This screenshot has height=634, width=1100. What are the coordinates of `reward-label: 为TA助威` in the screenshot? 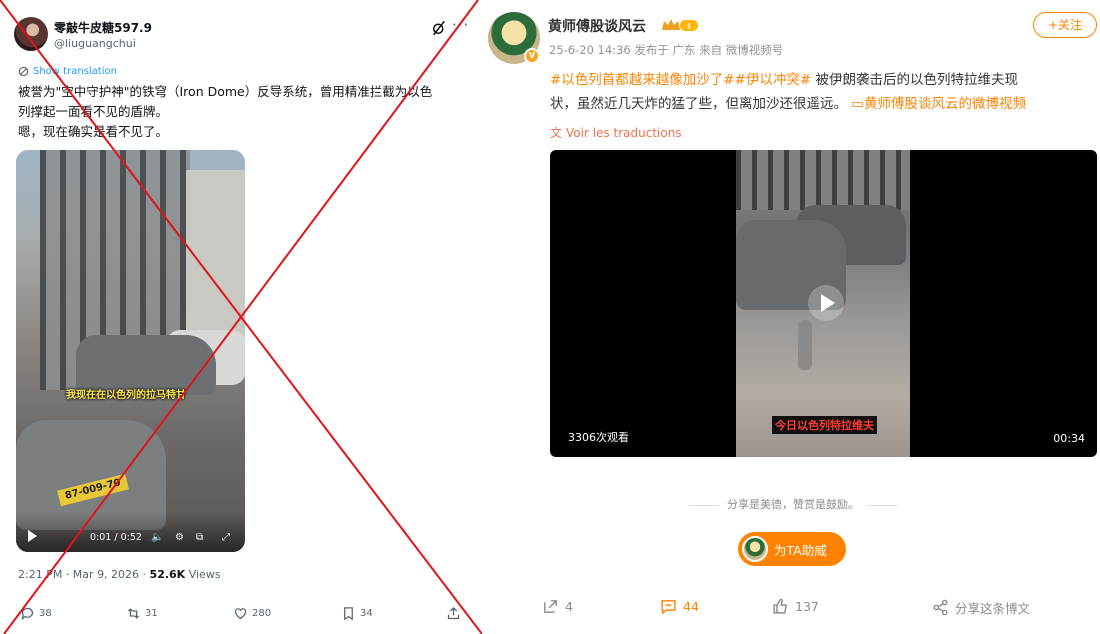 It's located at (800, 550).